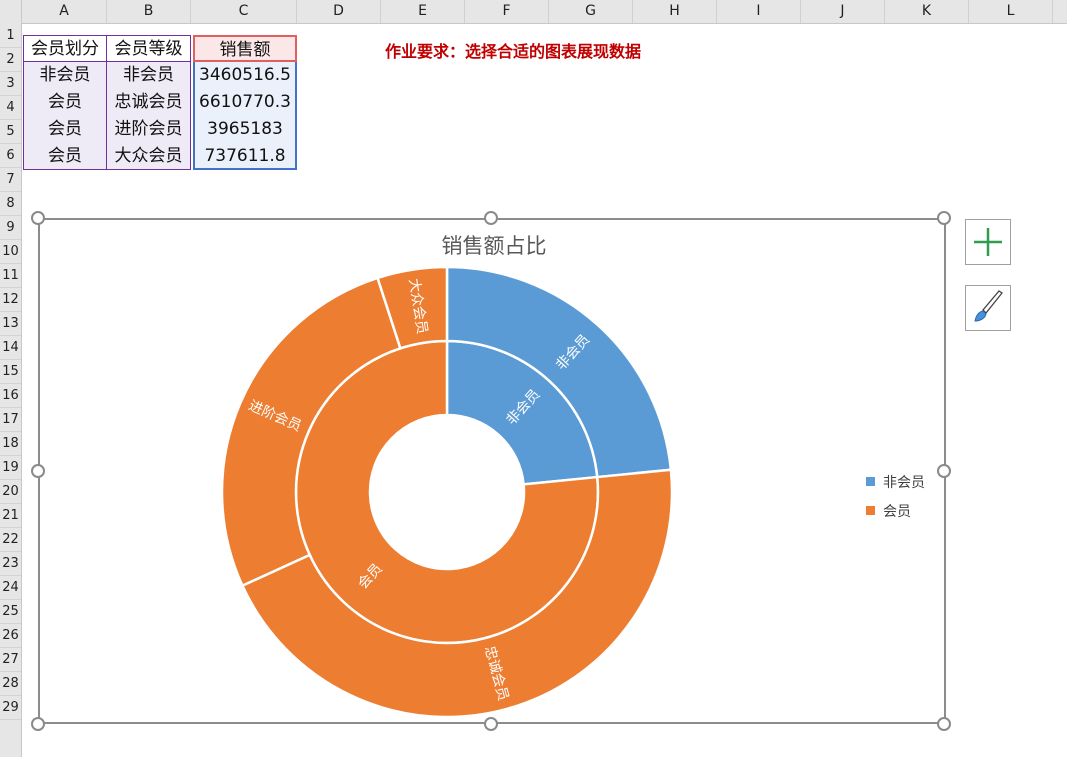 This screenshot has height=757, width=1067. What do you see at coordinates (10, 132) in the screenshot?
I see `row-header-5: 5` at bounding box center [10, 132].